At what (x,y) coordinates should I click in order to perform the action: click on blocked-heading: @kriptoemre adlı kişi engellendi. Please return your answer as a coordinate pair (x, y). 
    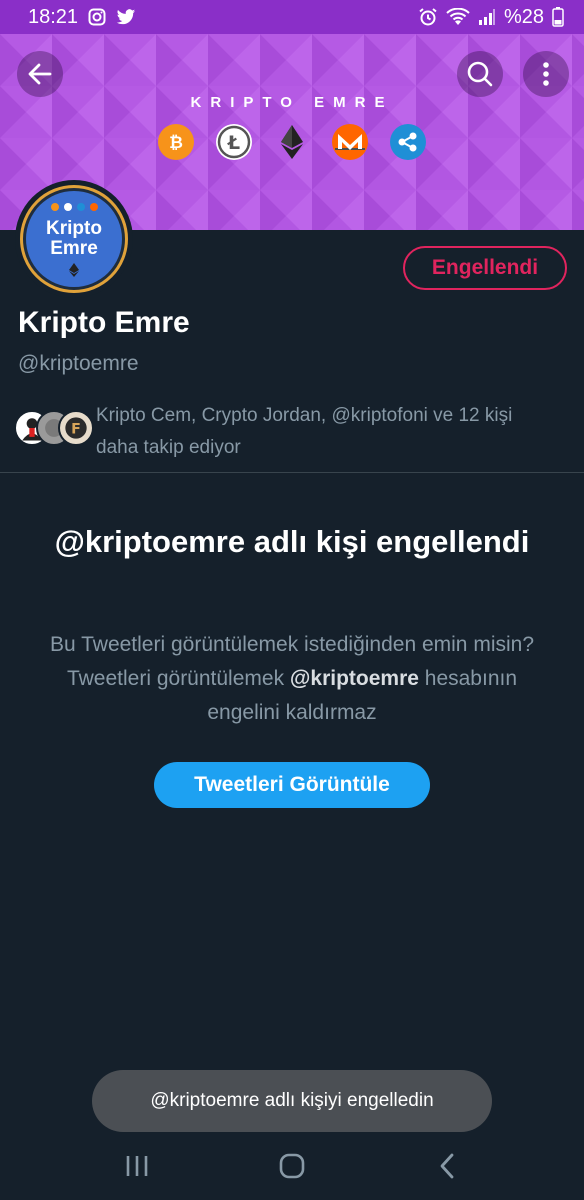
    Looking at the image, I should click on (292, 541).